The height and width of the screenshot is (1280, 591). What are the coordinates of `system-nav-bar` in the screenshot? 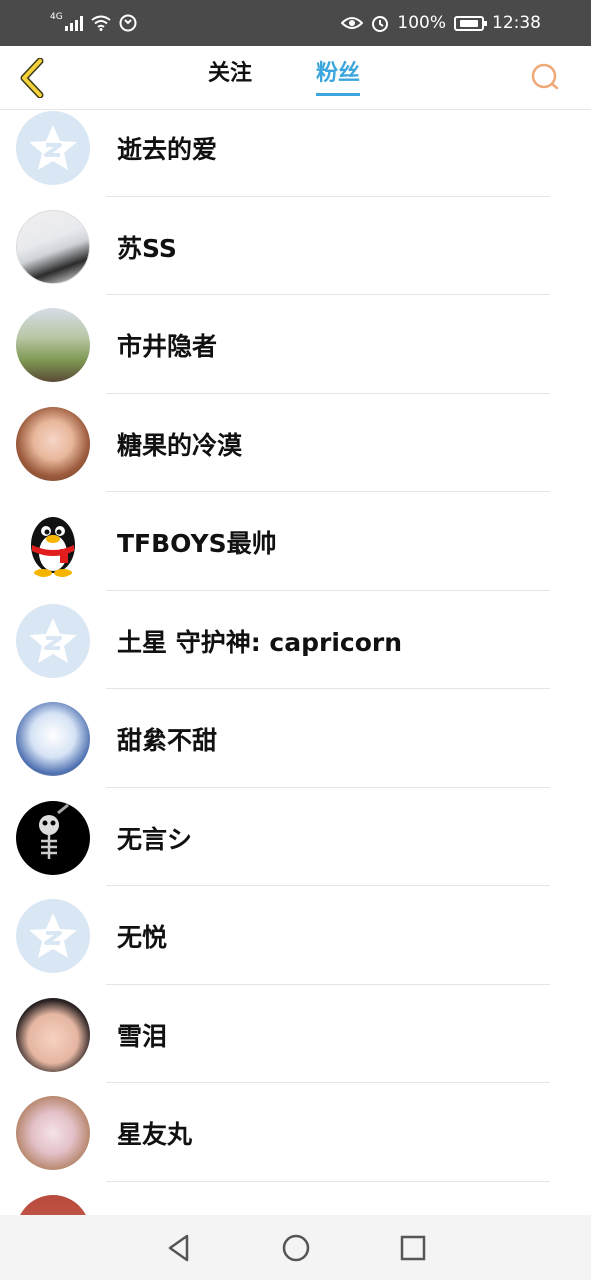 It's located at (295, 1247).